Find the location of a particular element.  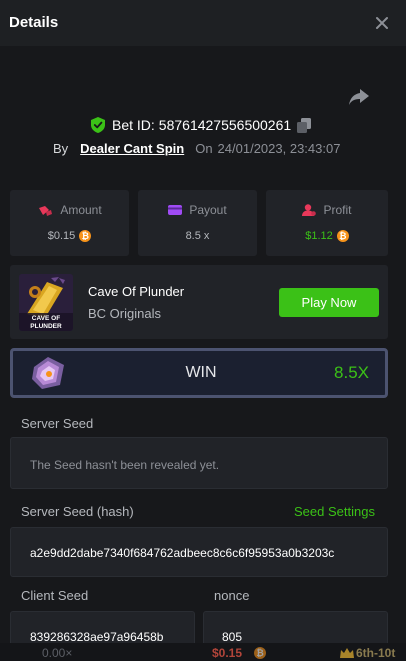

amount-value: $0.15 is located at coordinates (61, 236).